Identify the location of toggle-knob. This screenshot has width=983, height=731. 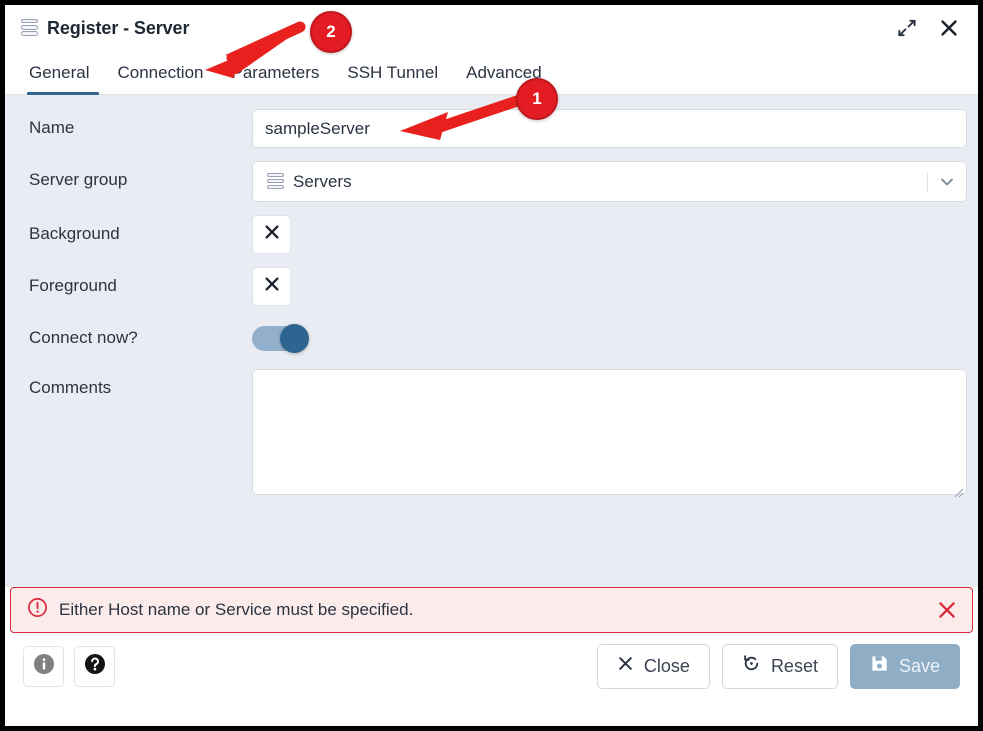
(294, 338).